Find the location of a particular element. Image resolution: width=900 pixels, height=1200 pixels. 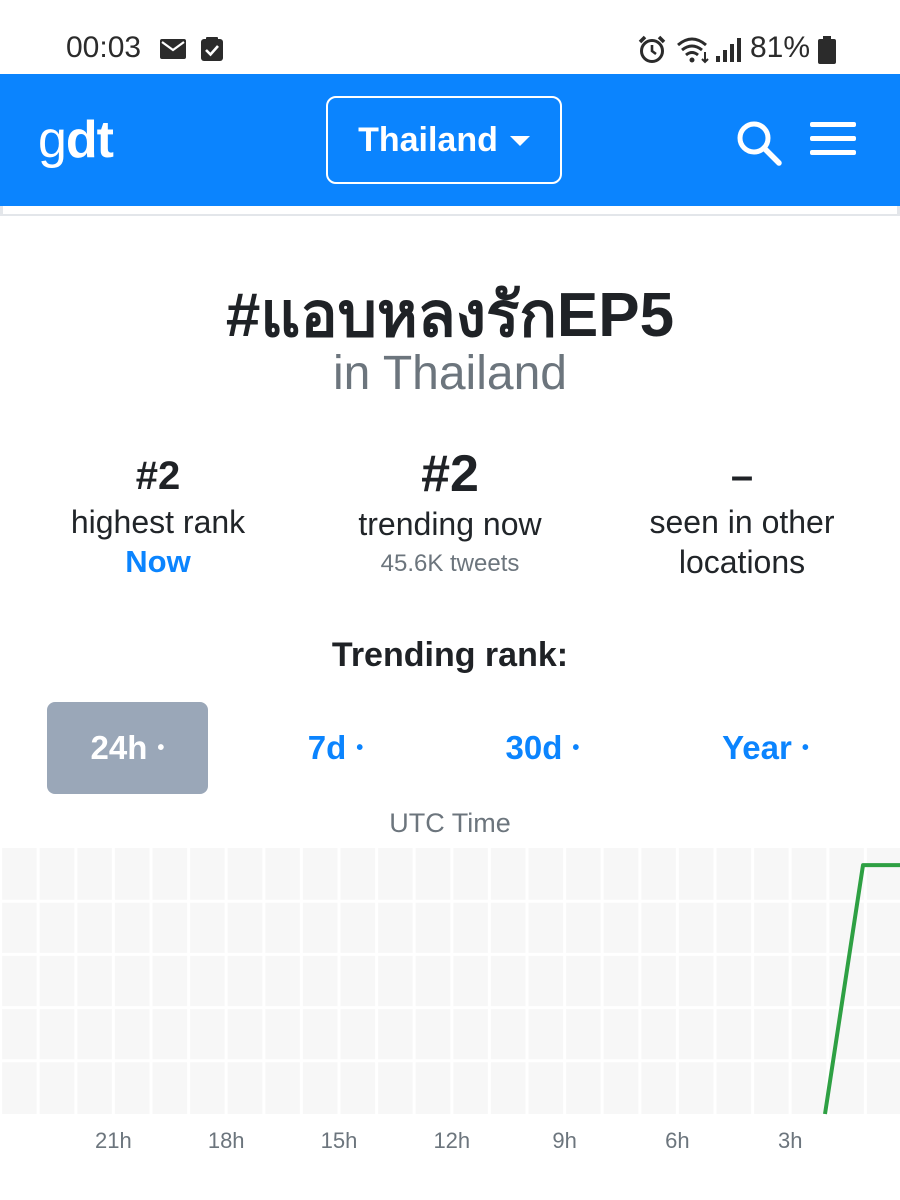

stat-other-locations: – seen in other locations is located at coordinates (742, 516).